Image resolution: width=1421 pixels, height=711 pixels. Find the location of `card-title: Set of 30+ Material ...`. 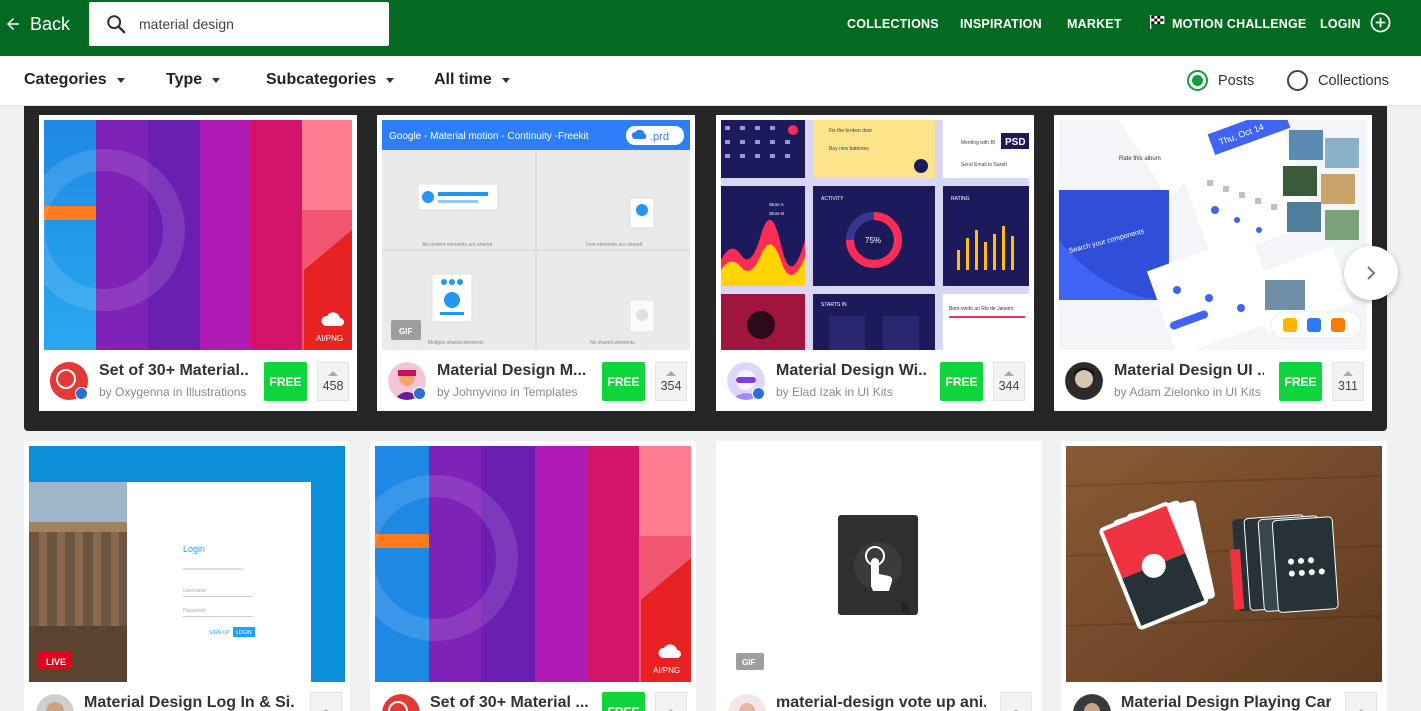

card-title: Set of 30+ Material ... is located at coordinates (510, 702).